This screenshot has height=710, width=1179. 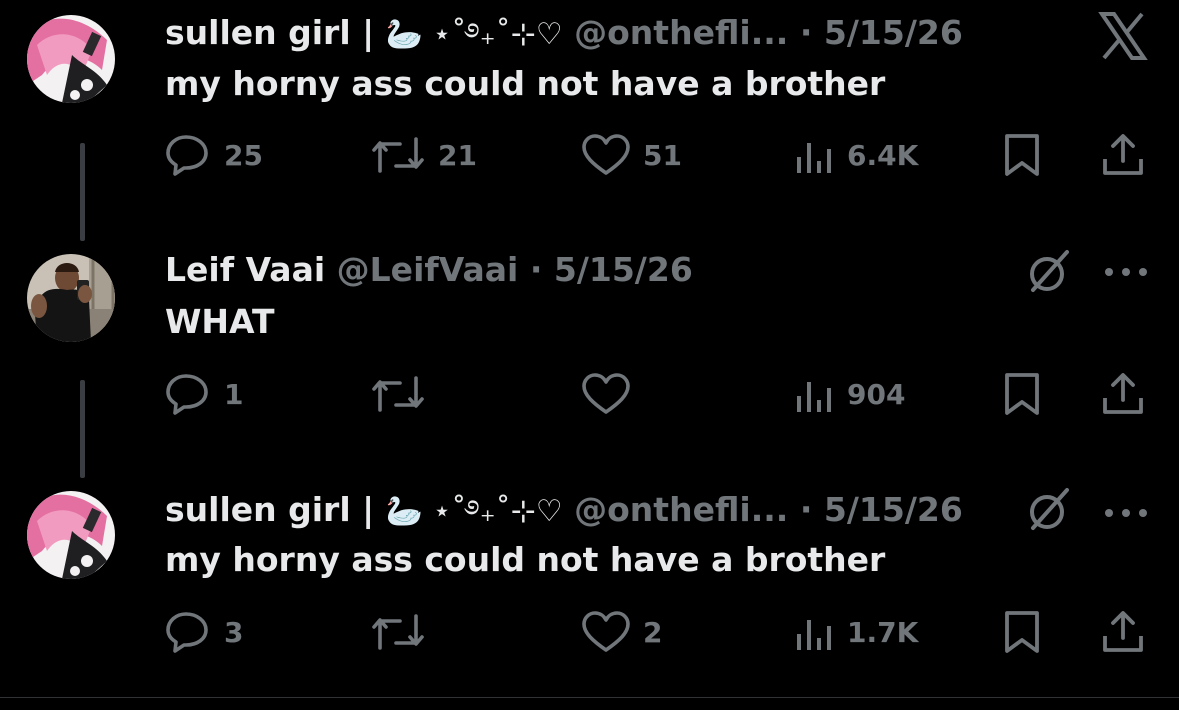 What do you see at coordinates (653, 632) in the screenshot?
I see `like-count: 2` at bounding box center [653, 632].